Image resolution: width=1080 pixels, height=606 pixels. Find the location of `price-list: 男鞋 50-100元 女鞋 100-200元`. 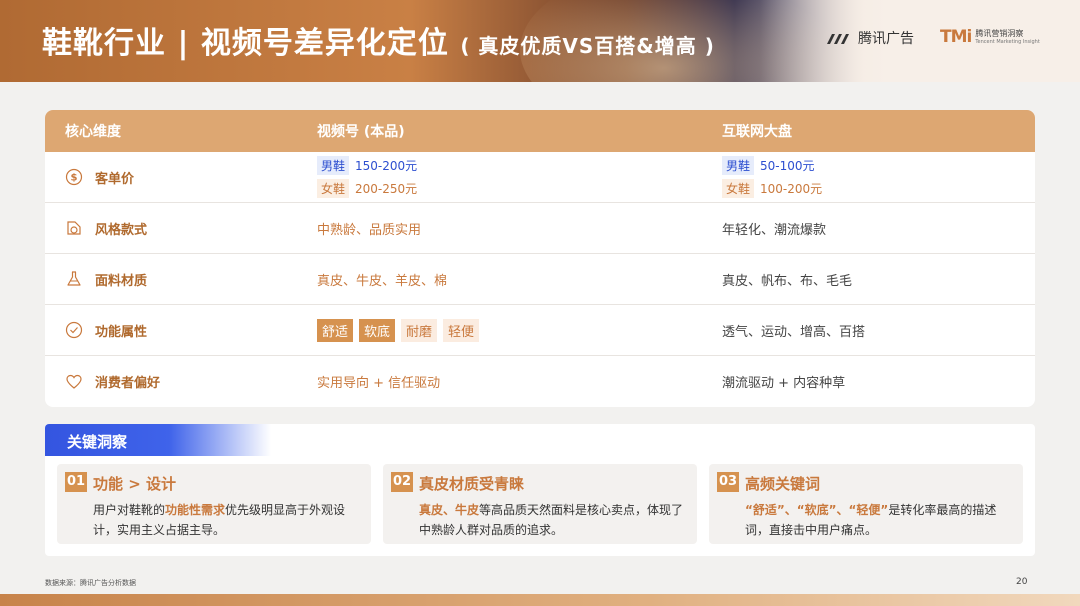

price-list: 男鞋 50-100元 女鞋 100-200元 is located at coordinates (878, 177).